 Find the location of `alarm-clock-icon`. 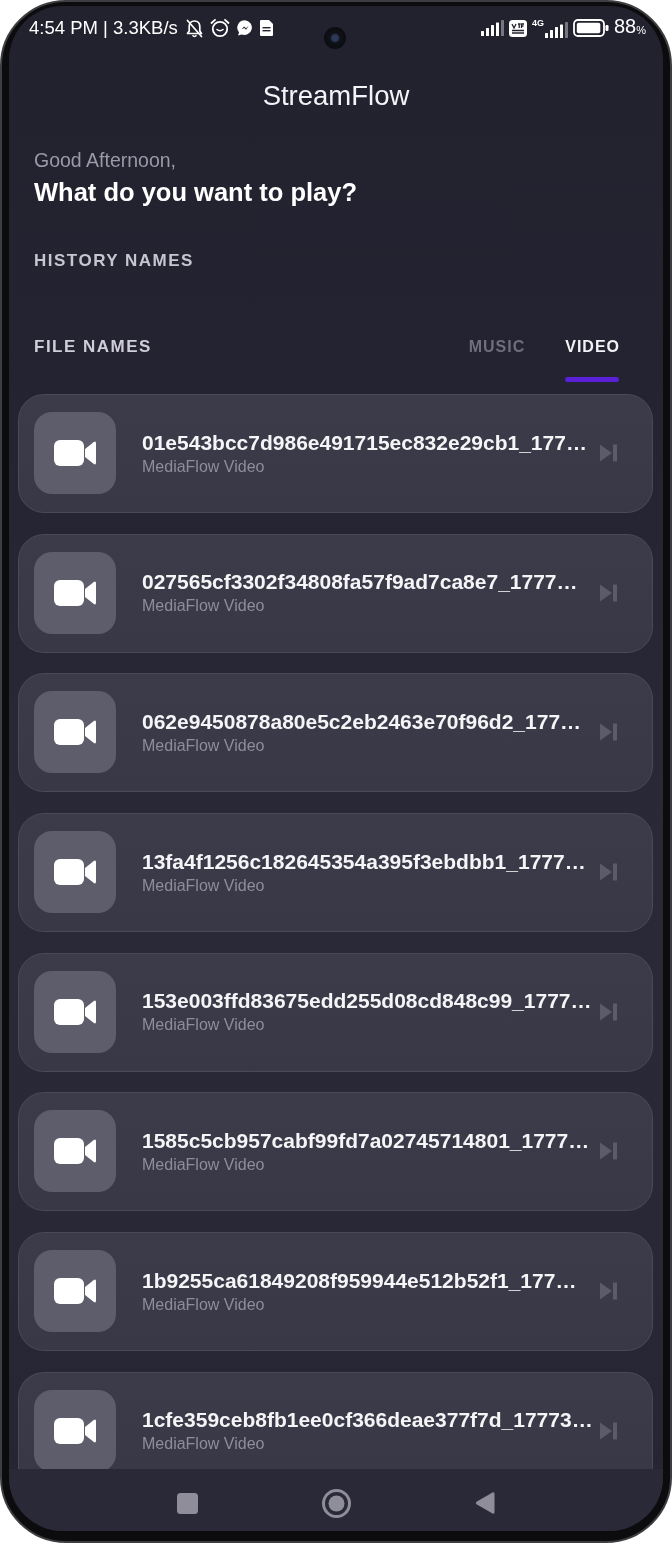

alarm-clock-icon is located at coordinates (219, 28).